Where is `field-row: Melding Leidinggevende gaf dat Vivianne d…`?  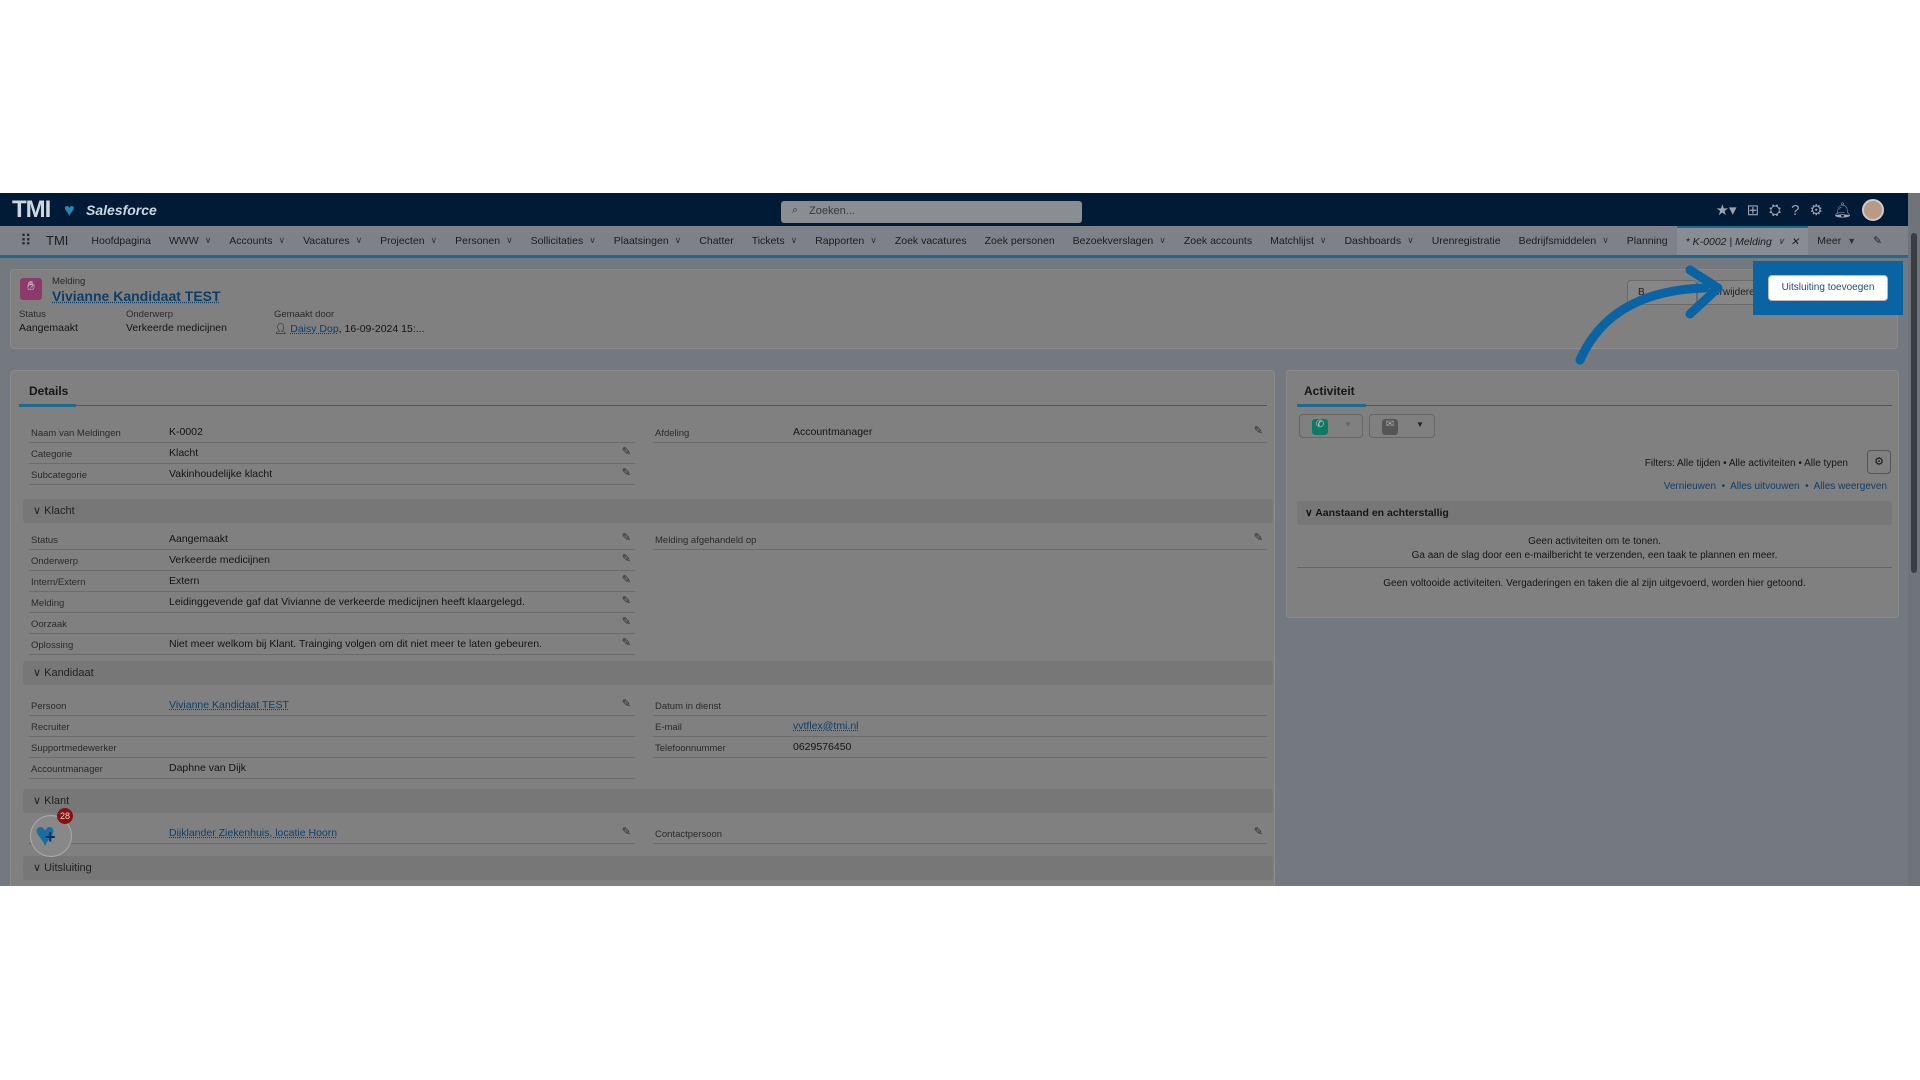 field-row: Melding Leidinggevende gaf dat Vivianne d… is located at coordinates (332, 602).